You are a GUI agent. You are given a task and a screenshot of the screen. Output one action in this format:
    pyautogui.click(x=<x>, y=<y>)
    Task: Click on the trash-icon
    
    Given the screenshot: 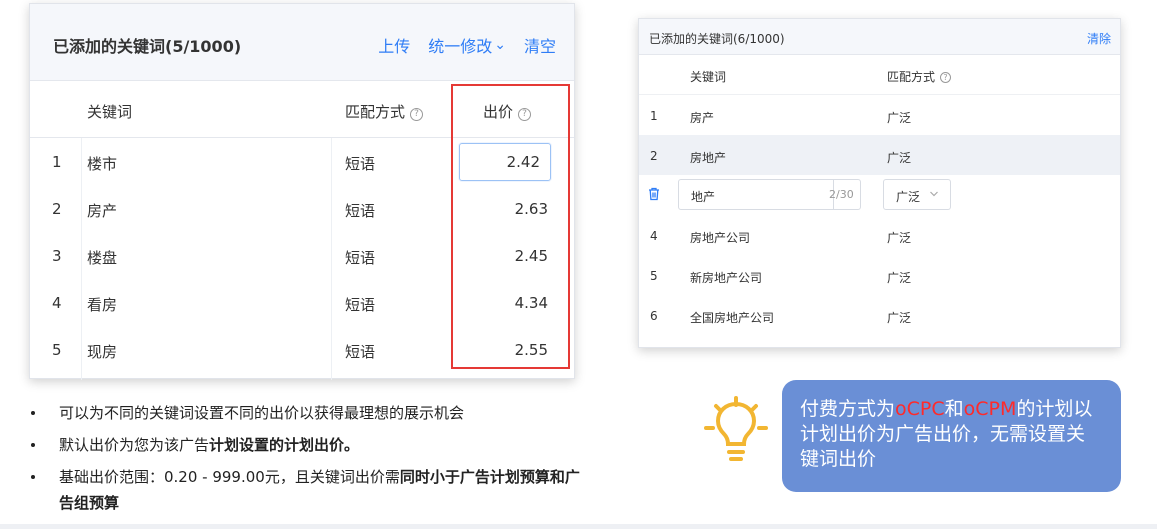 What is the action you would take?
    pyautogui.click(x=654, y=194)
    